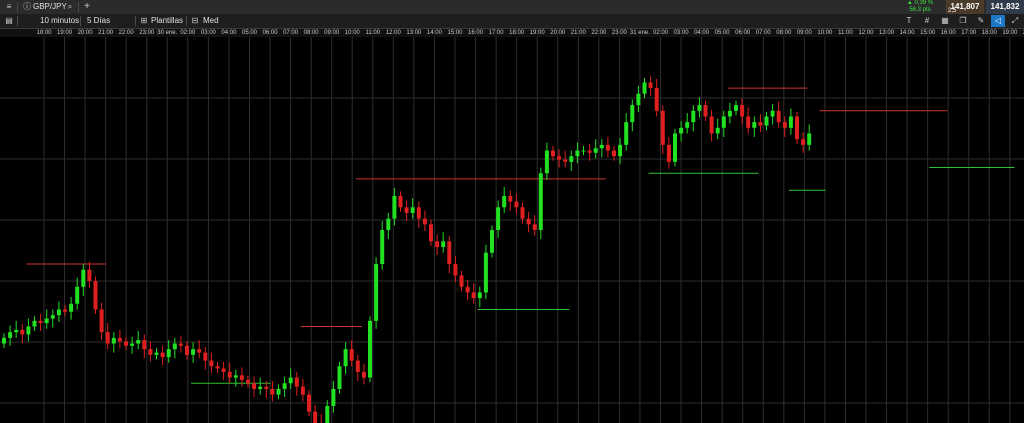  What do you see at coordinates (1005, 7) in the screenshot?
I see `ask-price-button: 141,832` at bounding box center [1005, 7].